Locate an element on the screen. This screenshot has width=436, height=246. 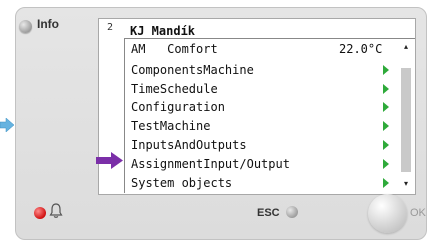
menu-item-label: AssignmentInput/Output is located at coordinates (210, 164).